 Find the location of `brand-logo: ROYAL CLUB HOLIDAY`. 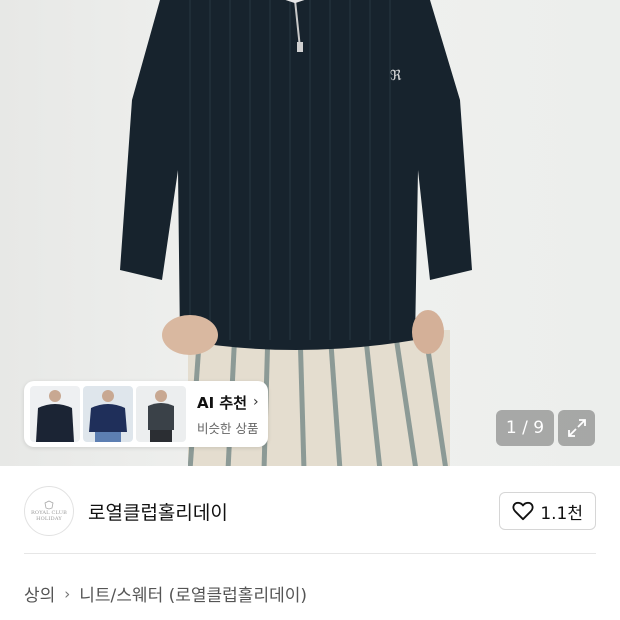

brand-logo: ROYAL CLUB HOLIDAY is located at coordinates (49, 511).